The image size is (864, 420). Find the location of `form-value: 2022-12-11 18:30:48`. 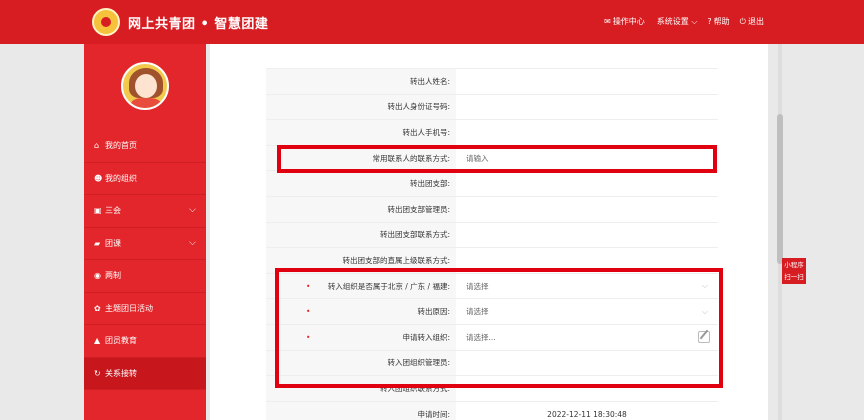

form-value: 2022-12-11 18:30:48 is located at coordinates (587, 411).